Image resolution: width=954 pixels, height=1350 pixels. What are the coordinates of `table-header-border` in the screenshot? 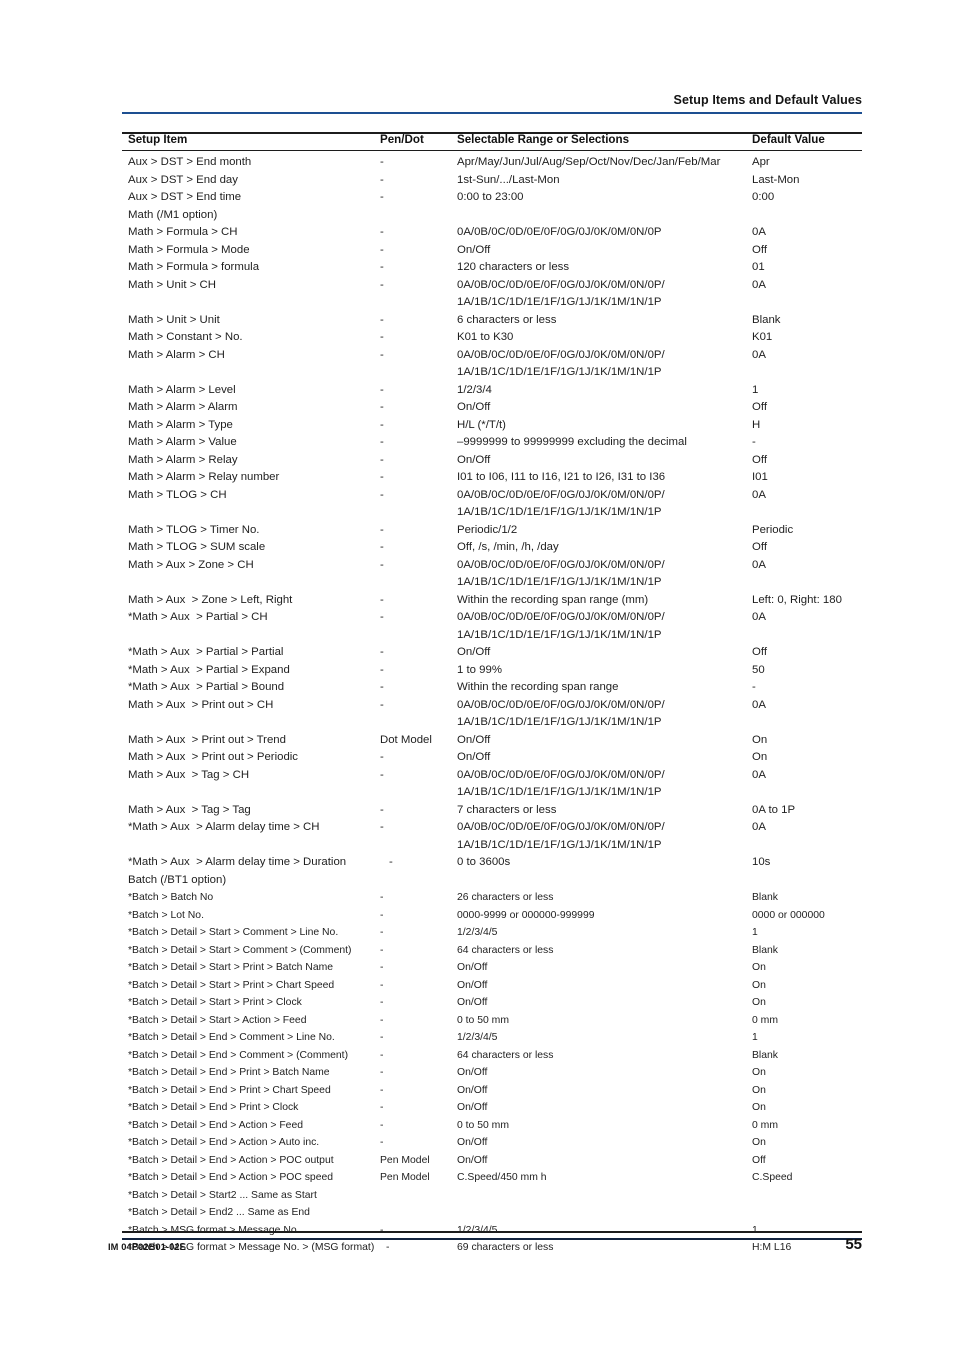 It's located at (492, 150).